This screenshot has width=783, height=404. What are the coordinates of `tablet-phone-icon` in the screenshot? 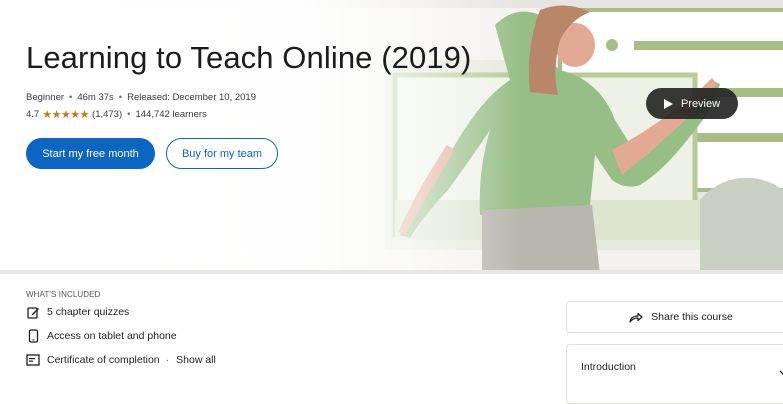 It's located at (33, 336).